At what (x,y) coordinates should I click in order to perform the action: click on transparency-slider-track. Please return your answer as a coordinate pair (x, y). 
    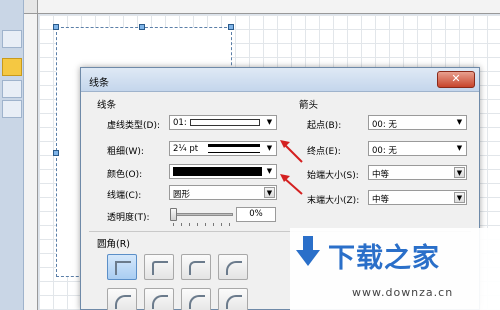
    Looking at the image, I should click on (203, 214).